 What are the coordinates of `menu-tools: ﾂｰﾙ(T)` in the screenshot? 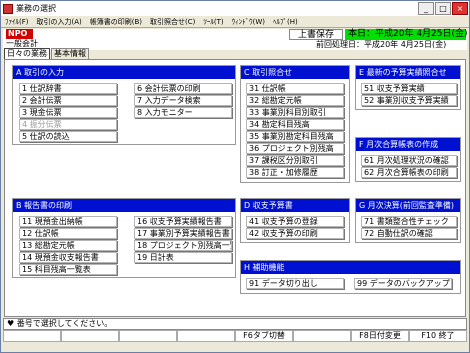 It's located at (213, 21).